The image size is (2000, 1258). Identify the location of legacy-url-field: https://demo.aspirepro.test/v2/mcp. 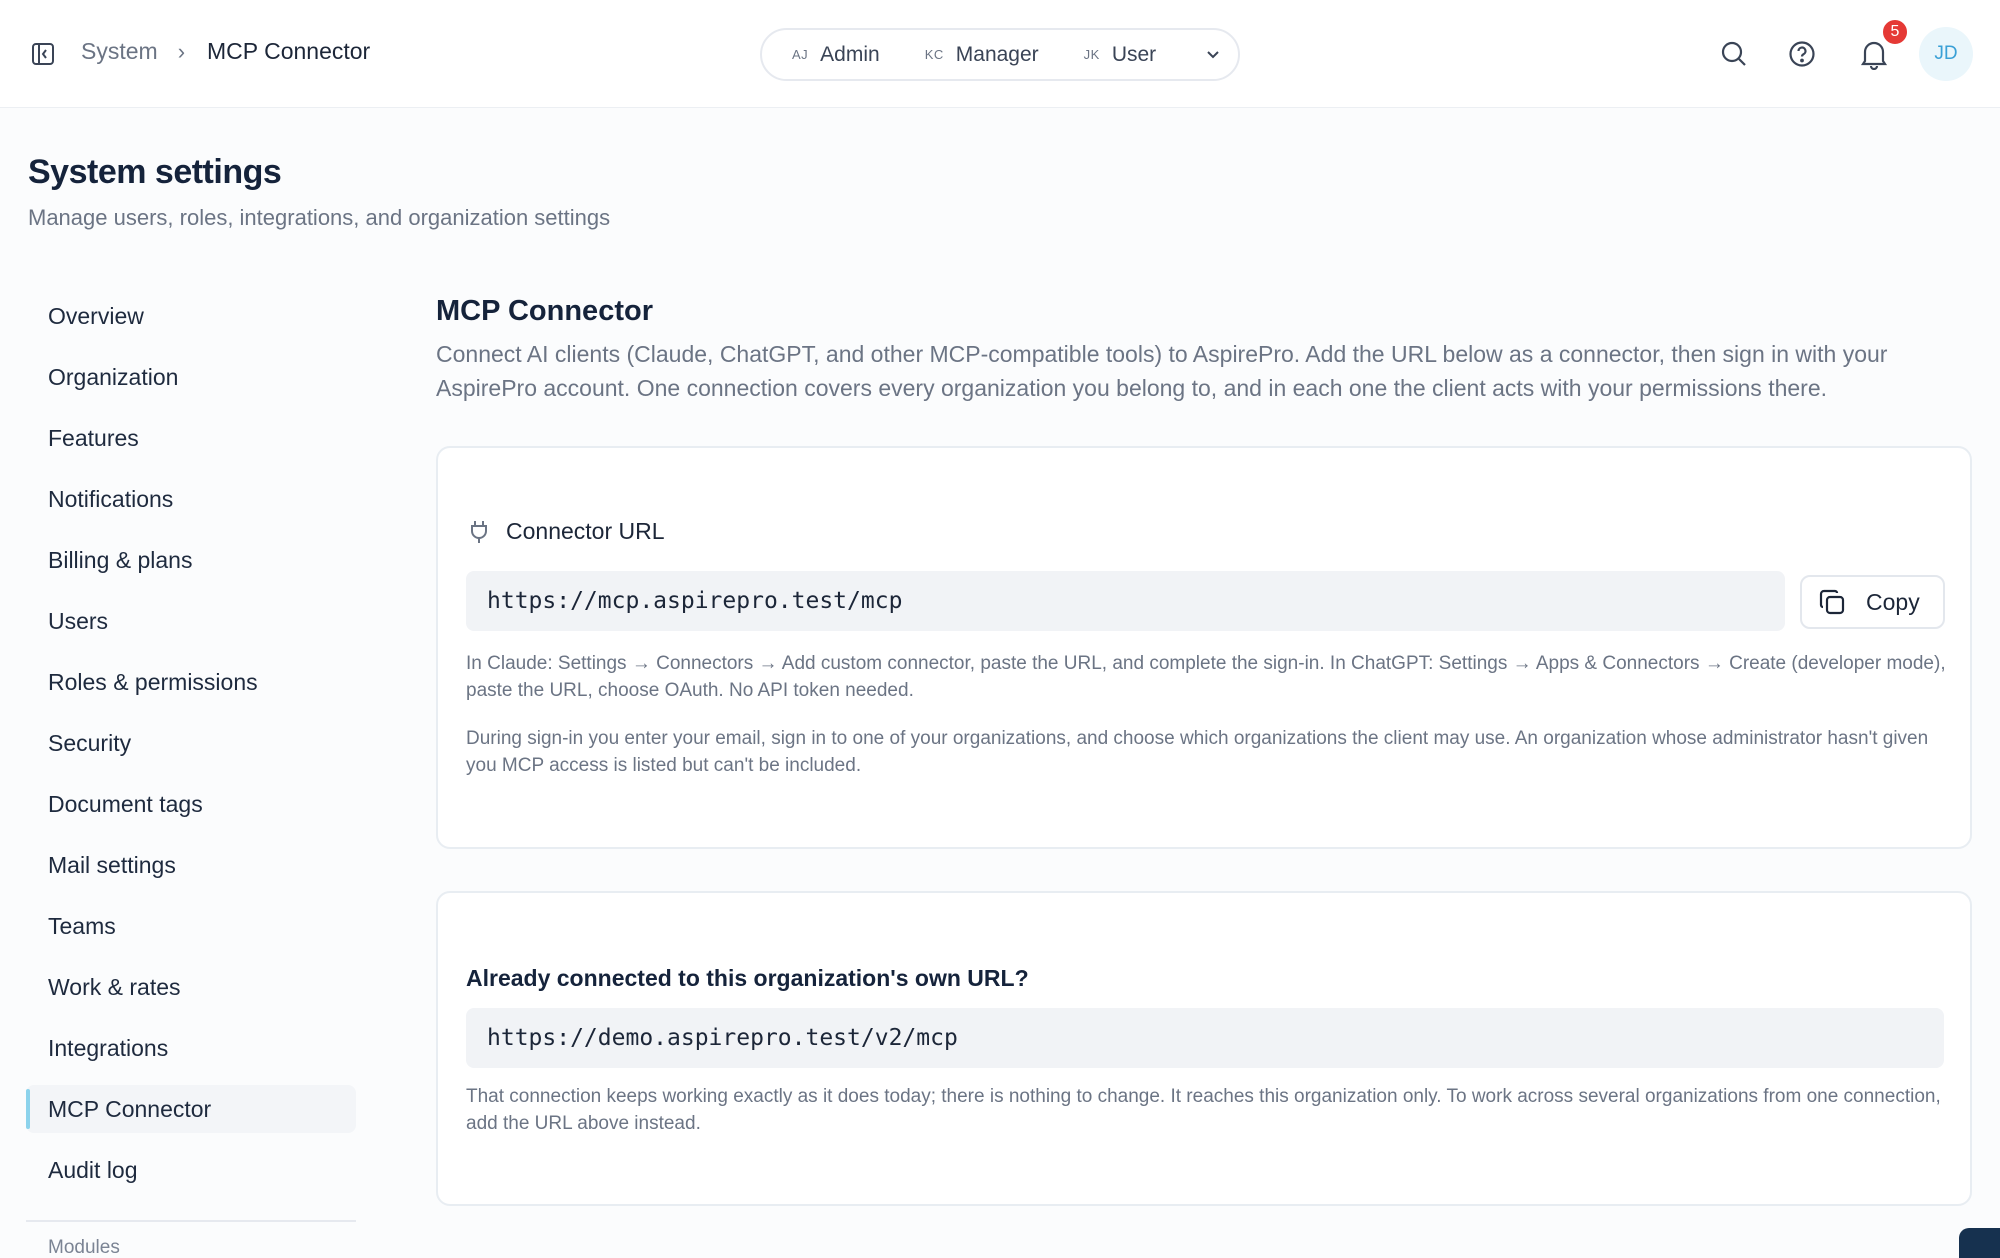
(1205, 1038).